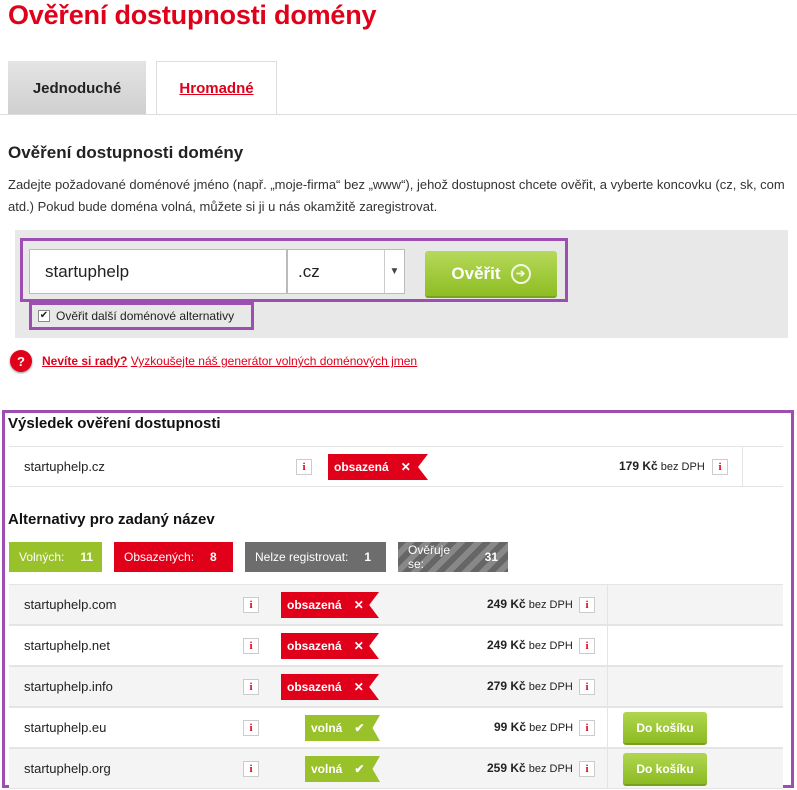 Image resolution: width=797 pixels, height=790 pixels. I want to click on filter-free-count: 11, so click(87, 557).